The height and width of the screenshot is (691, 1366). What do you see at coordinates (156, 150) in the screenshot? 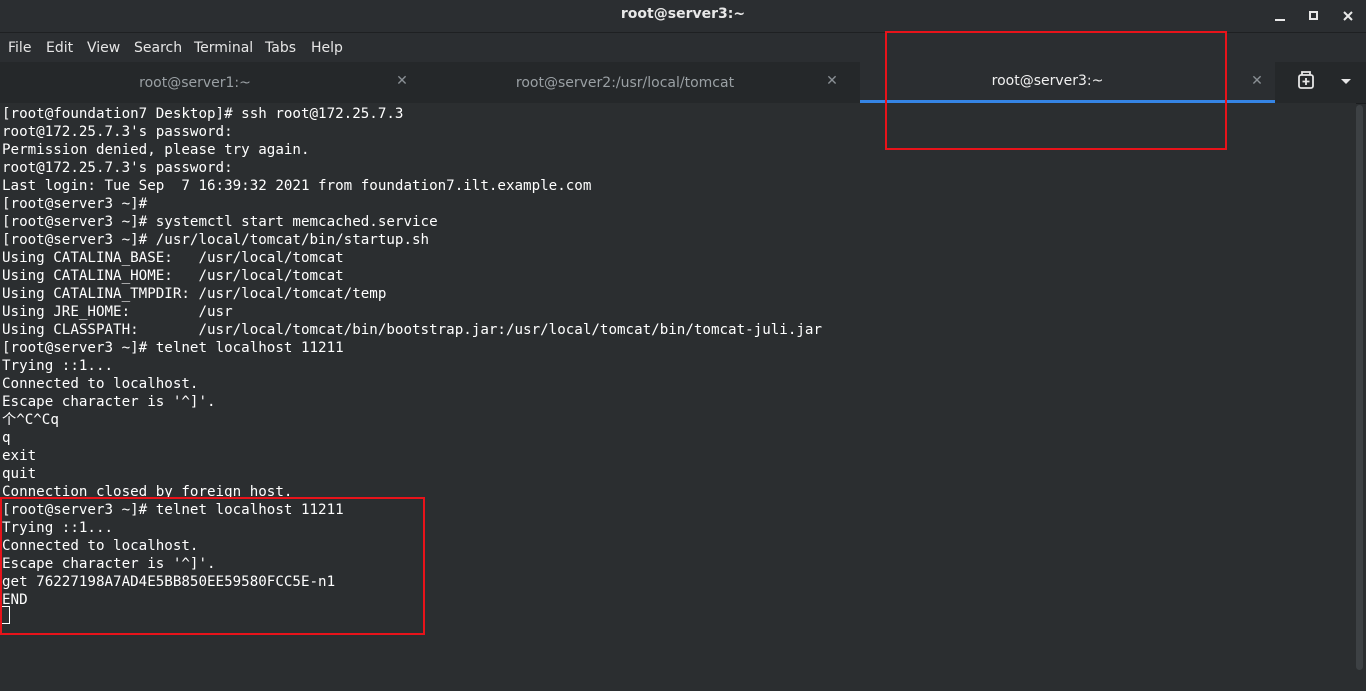
I see `terminal-line: Permission denied, please try again.` at bounding box center [156, 150].